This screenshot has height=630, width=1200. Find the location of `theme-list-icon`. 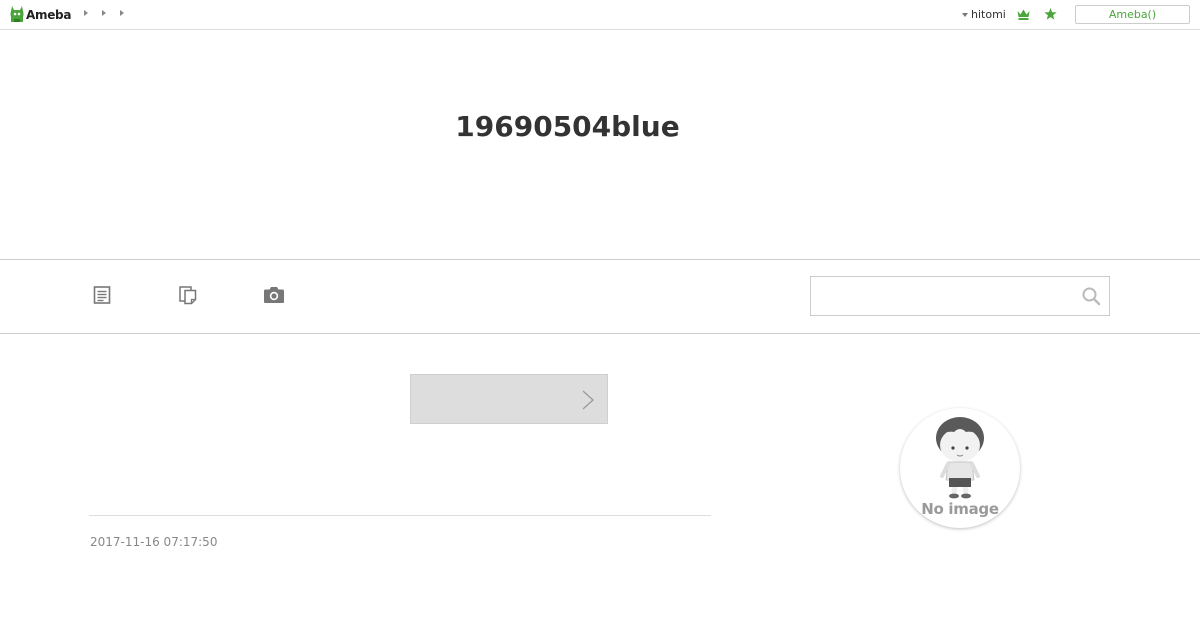

theme-list-icon is located at coordinates (188, 295).